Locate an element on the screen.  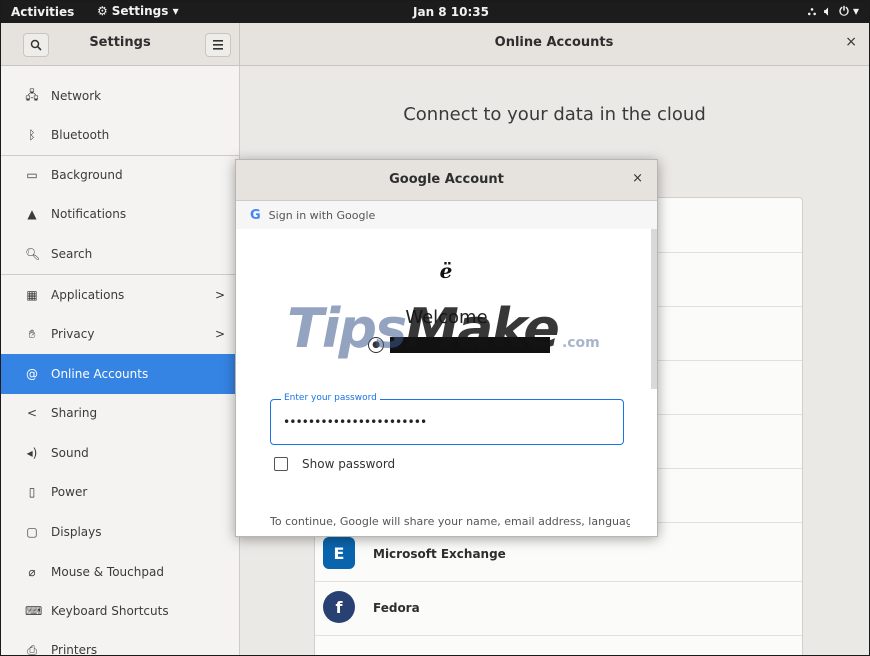
page-title: Online Accounts is located at coordinates (554, 42).